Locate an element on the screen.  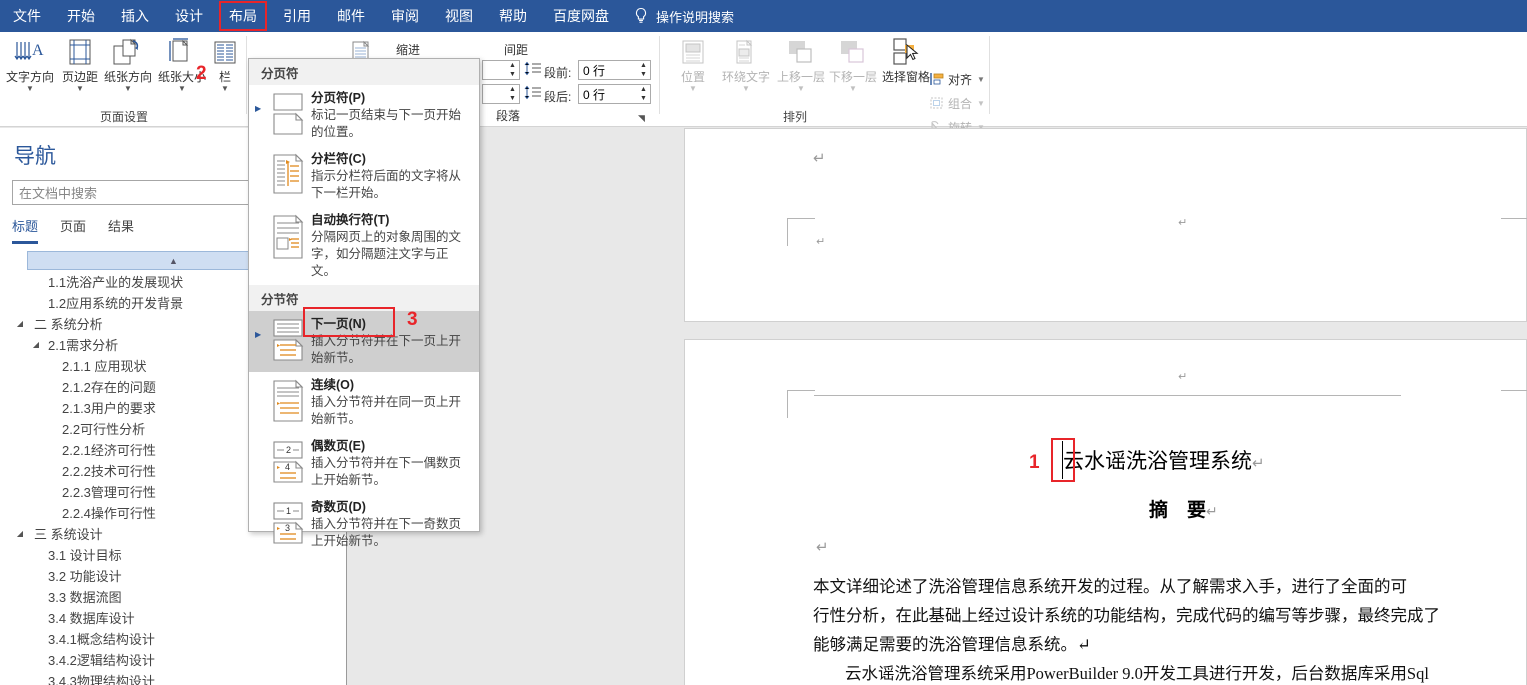
menu-section-header-page-breaks: 分页符 is located at coordinates (364, 72).